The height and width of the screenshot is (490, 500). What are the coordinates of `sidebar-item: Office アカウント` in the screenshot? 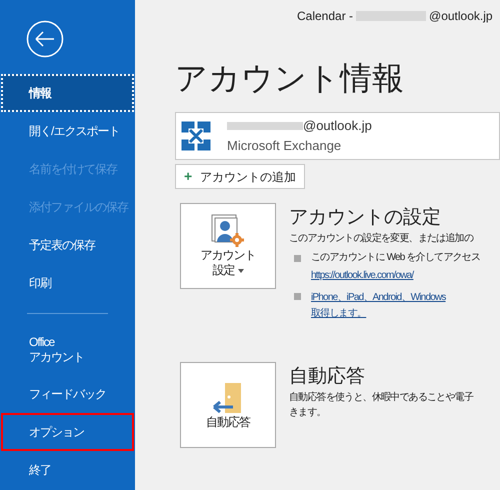 It's located at (67, 350).